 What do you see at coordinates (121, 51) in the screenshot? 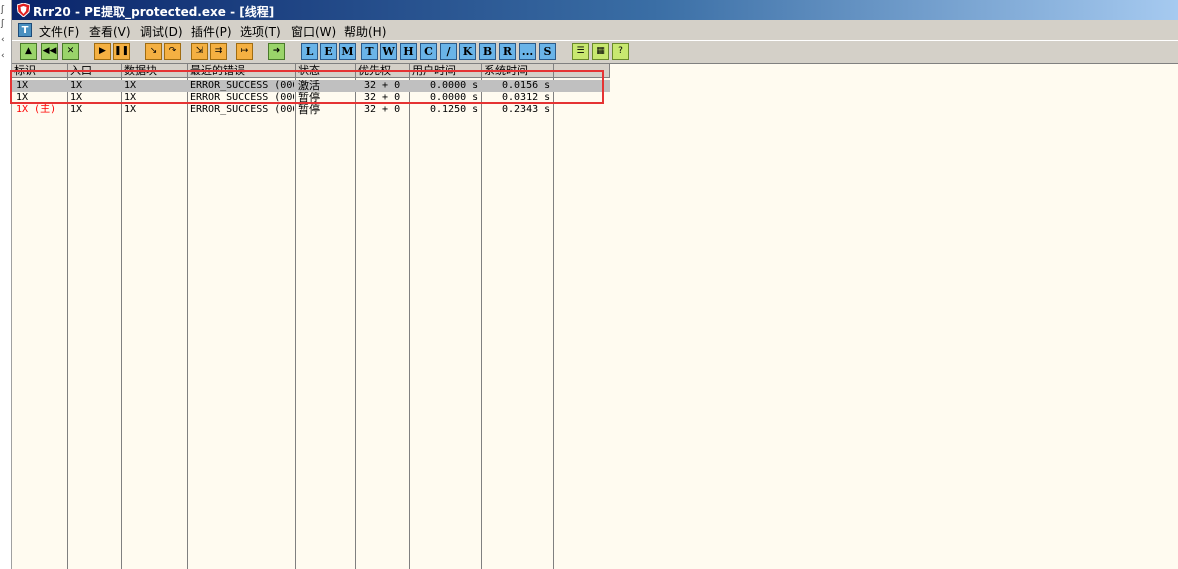
I see `pause-icon: ❚❚` at bounding box center [121, 51].